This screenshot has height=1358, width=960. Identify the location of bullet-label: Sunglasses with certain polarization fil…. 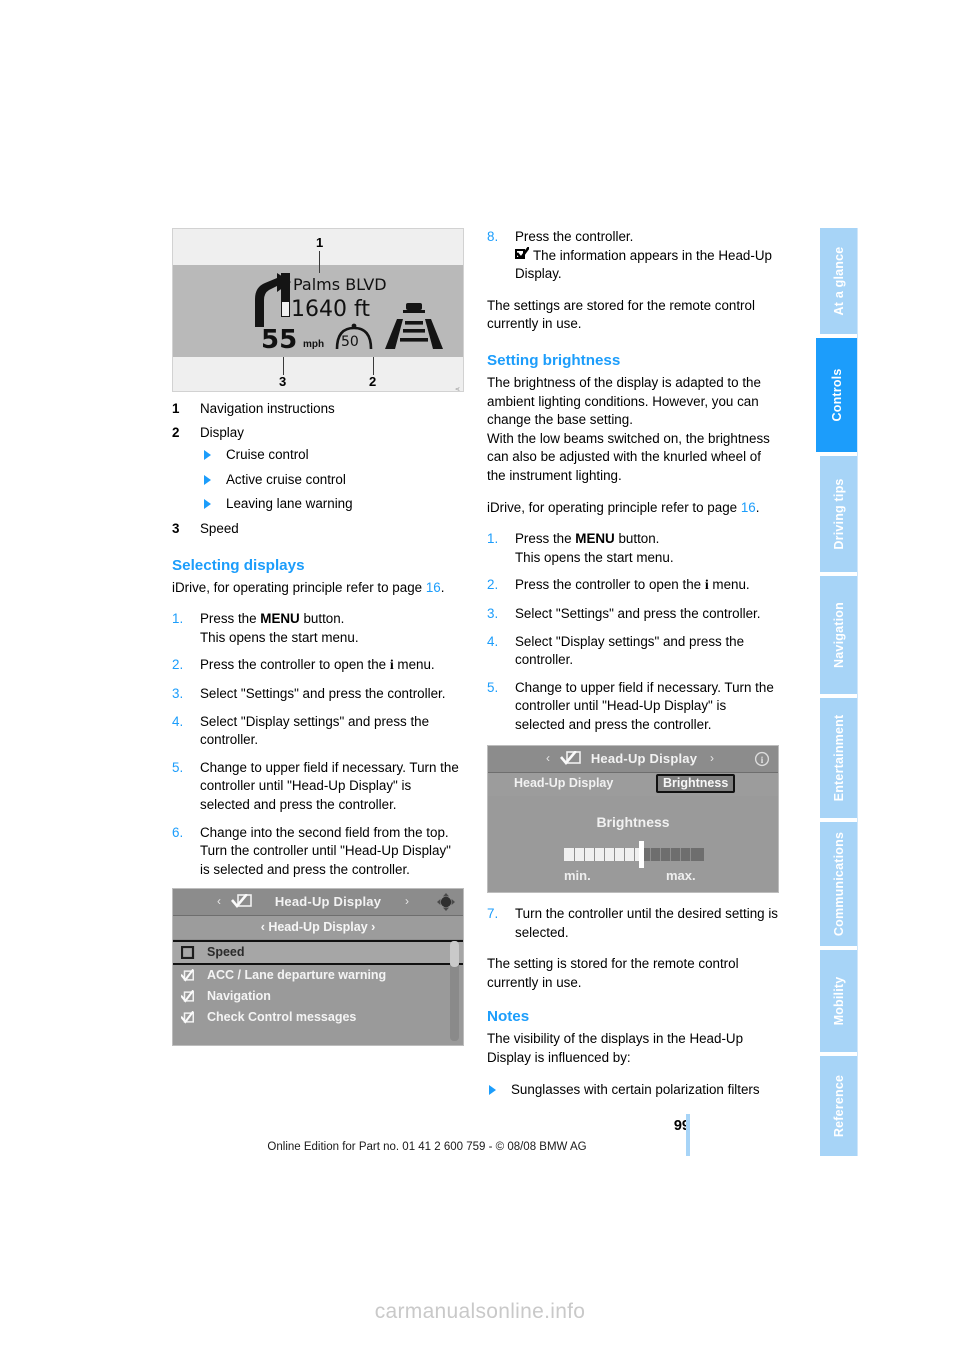
(635, 1089).